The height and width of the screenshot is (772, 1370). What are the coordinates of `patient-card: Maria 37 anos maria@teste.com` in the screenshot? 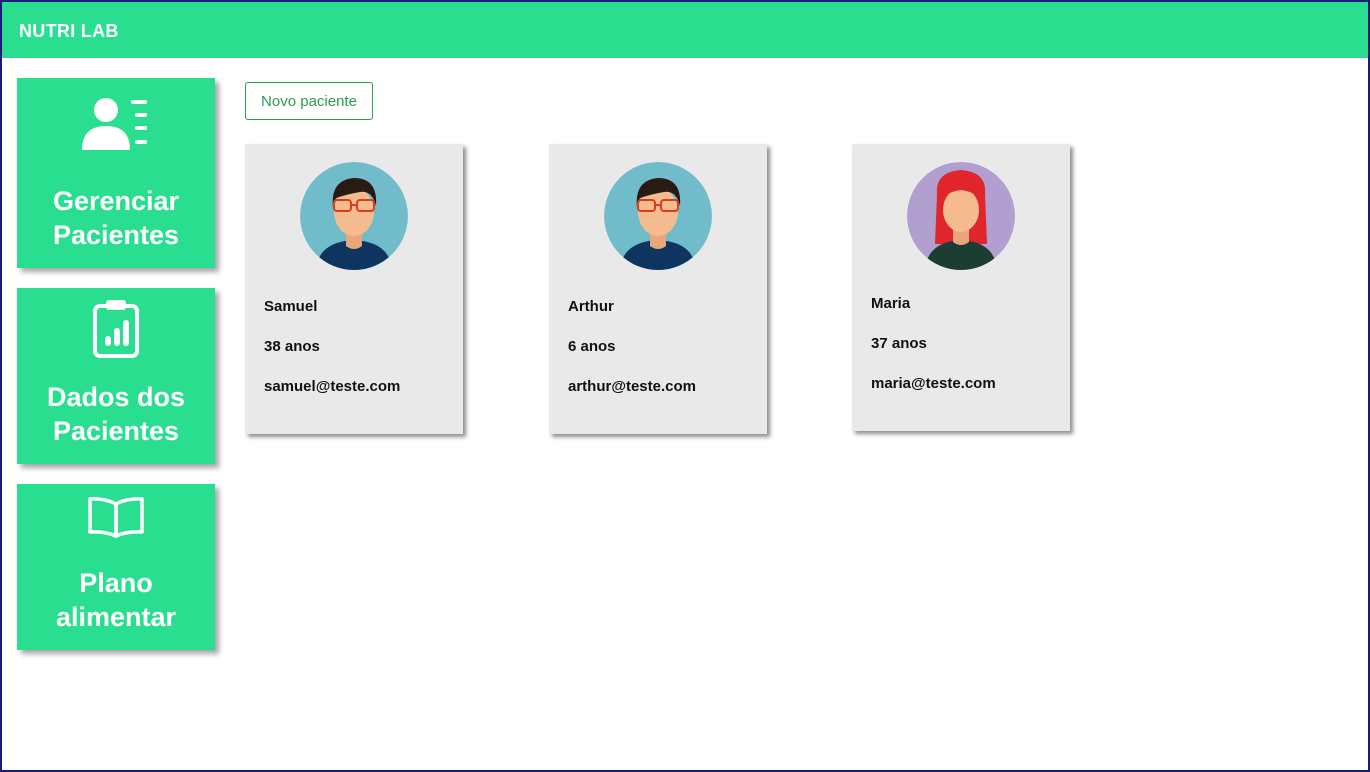 It's located at (961, 287).